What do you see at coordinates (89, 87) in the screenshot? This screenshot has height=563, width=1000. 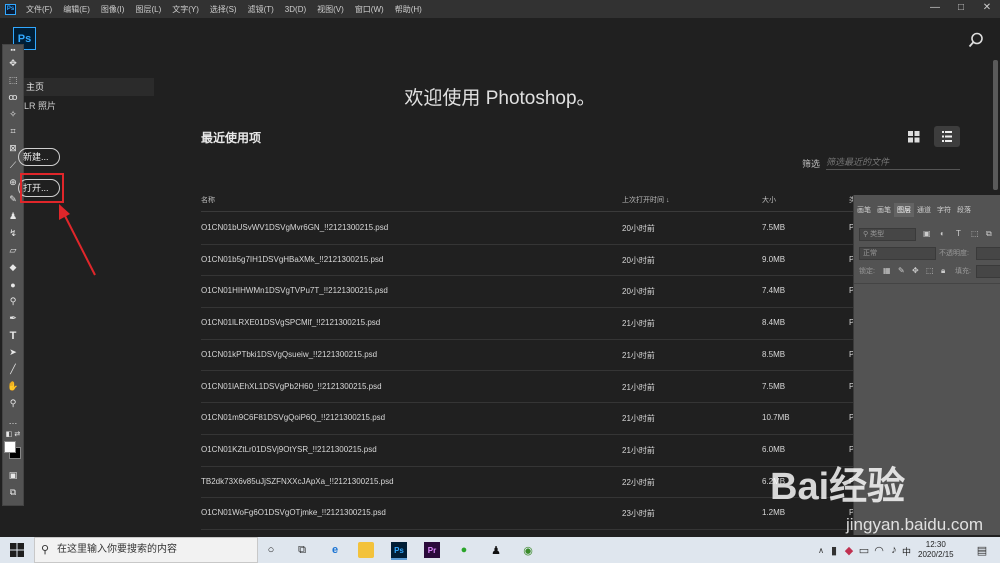 I see `nav-home: 主页` at bounding box center [89, 87].